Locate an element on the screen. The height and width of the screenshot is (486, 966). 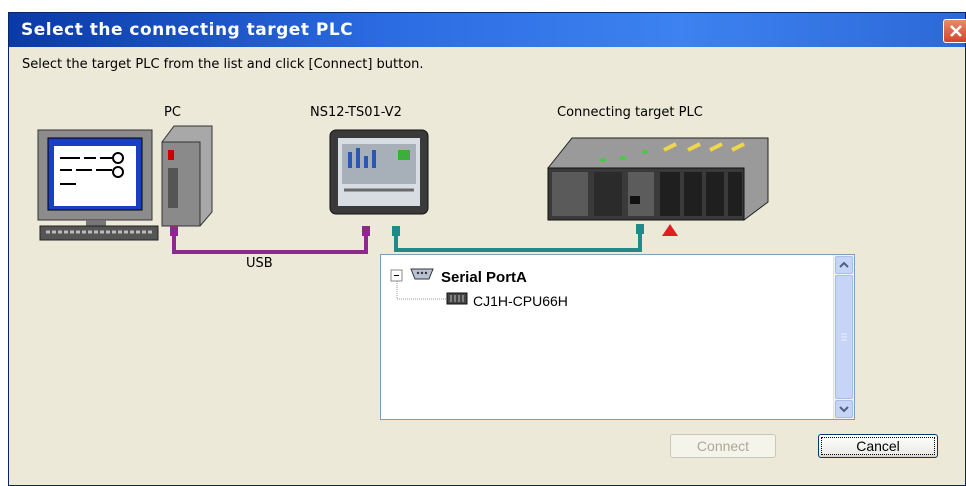
scroll-up-button is located at coordinates (844, 265).